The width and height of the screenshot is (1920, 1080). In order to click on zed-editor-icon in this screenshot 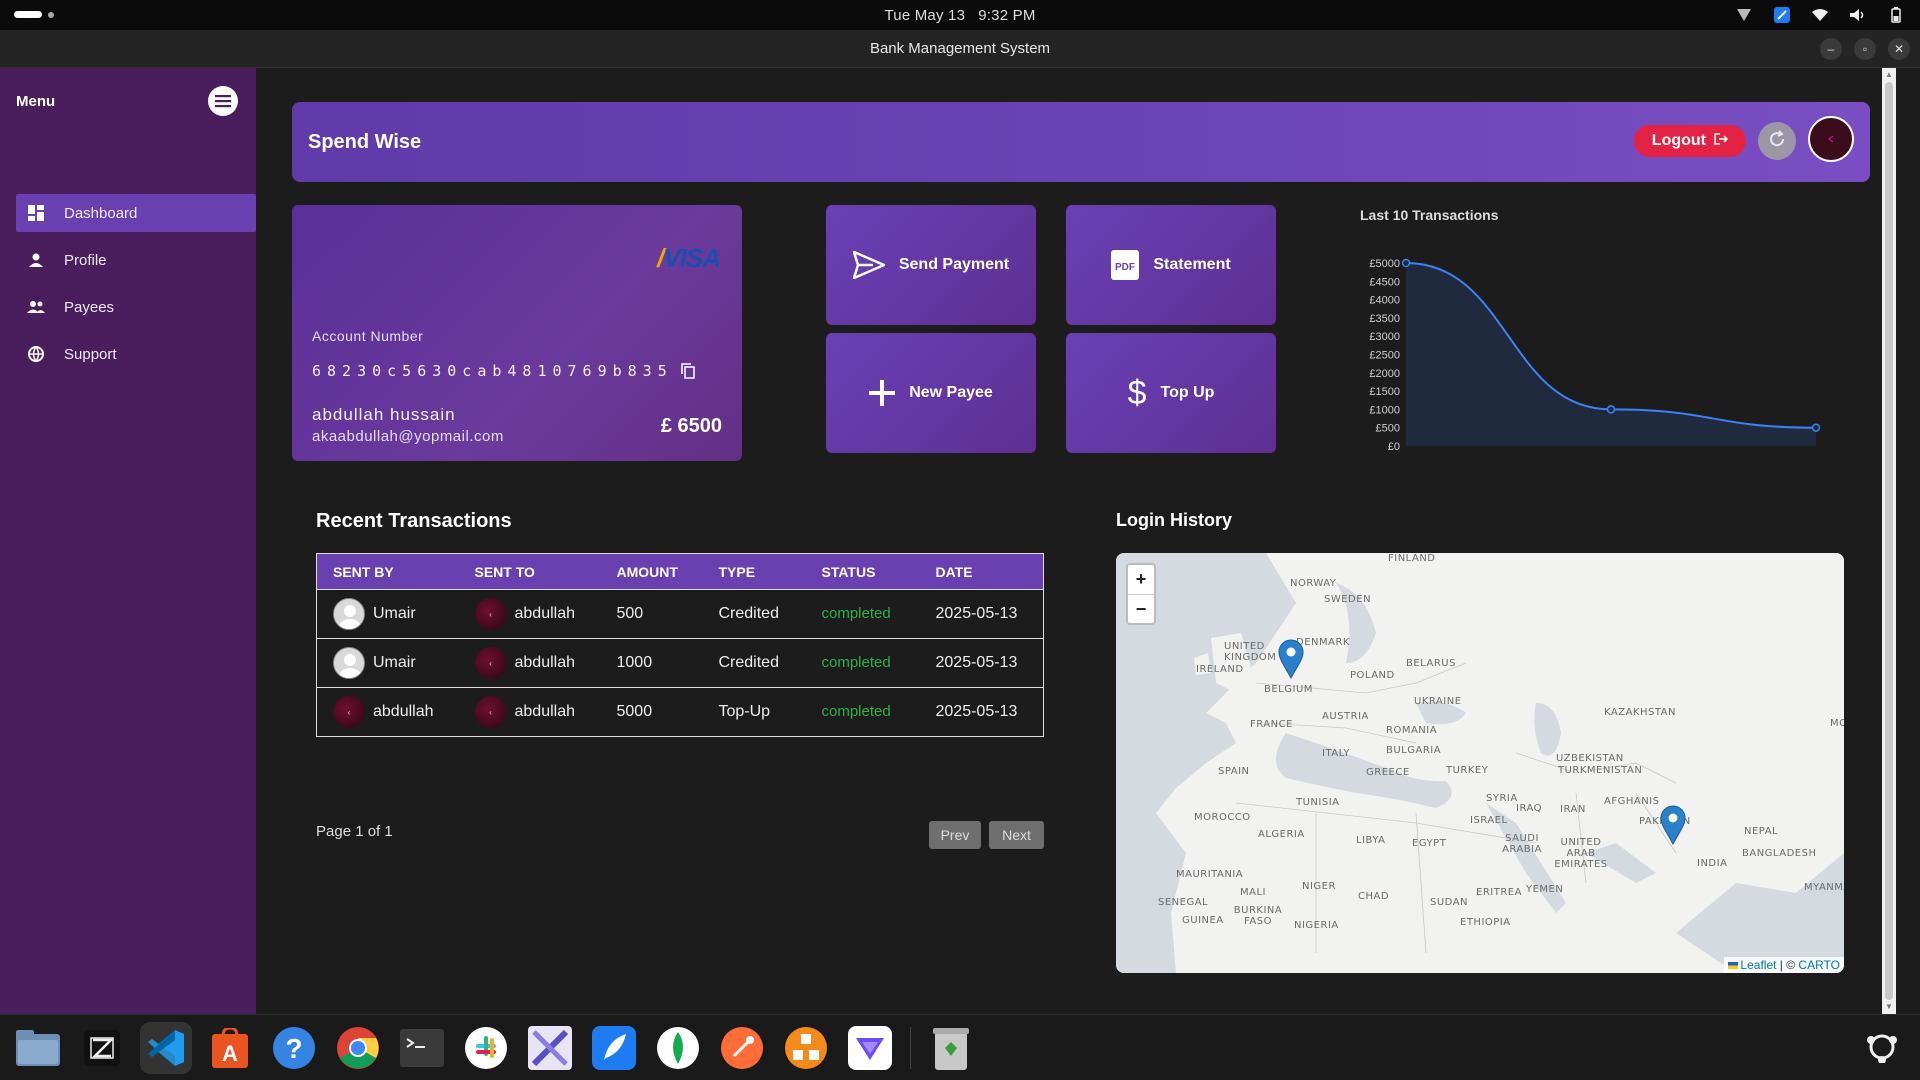, I will do `click(102, 1048)`.